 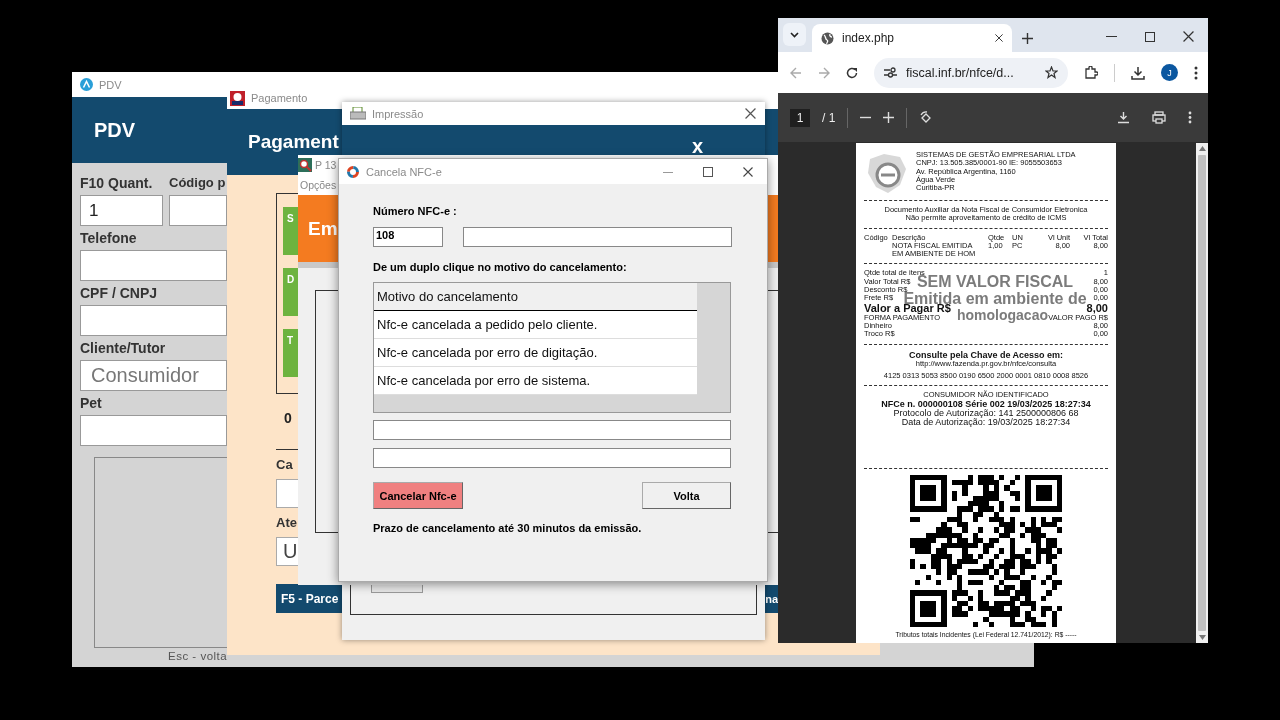 What do you see at coordinates (890, 72) in the screenshot?
I see `tune-icon` at bounding box center [890, 72].